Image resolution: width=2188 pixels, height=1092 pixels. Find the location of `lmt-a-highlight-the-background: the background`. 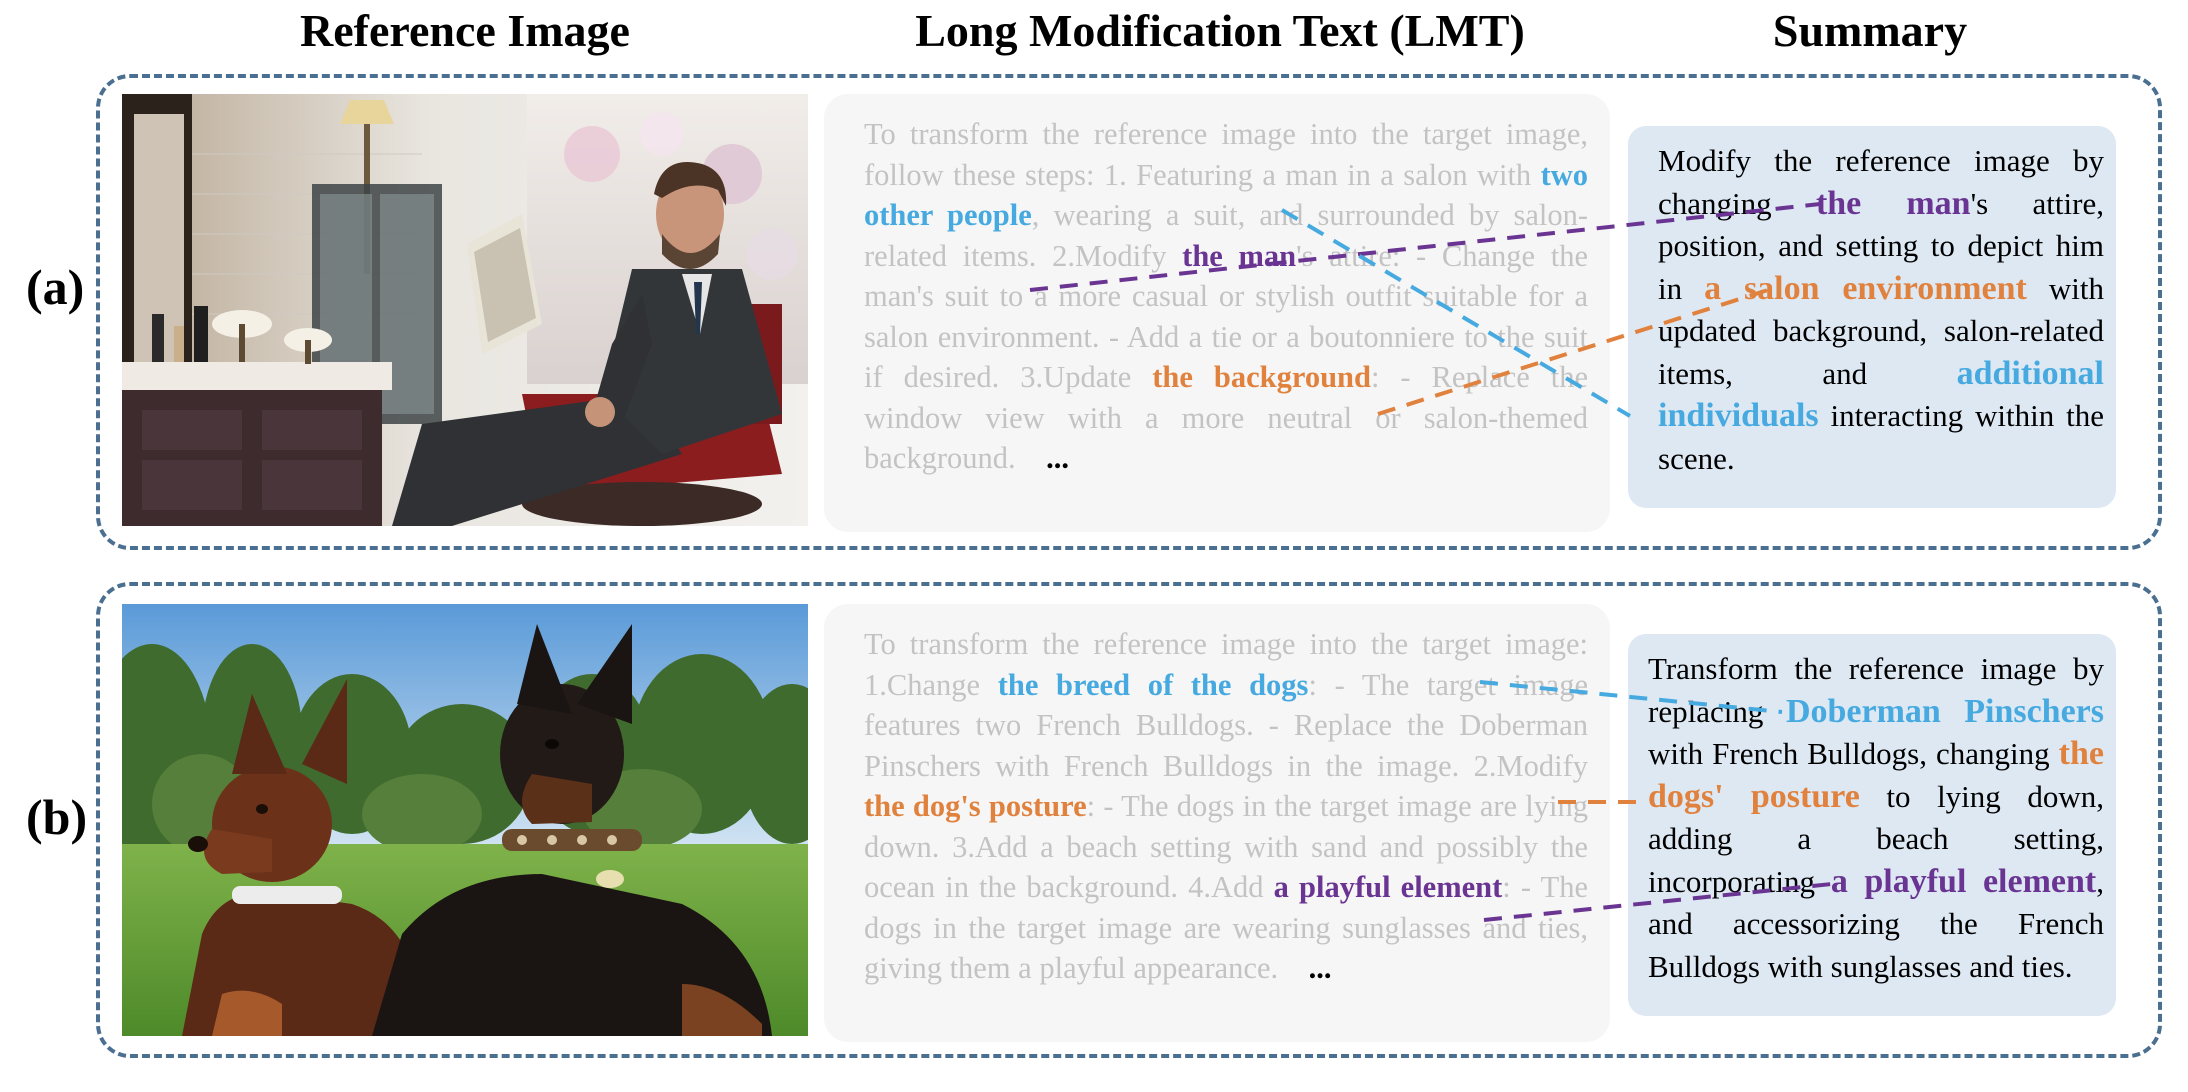

lmt-a-highlight-the-background: the background is located at coordinates (1261, 377).